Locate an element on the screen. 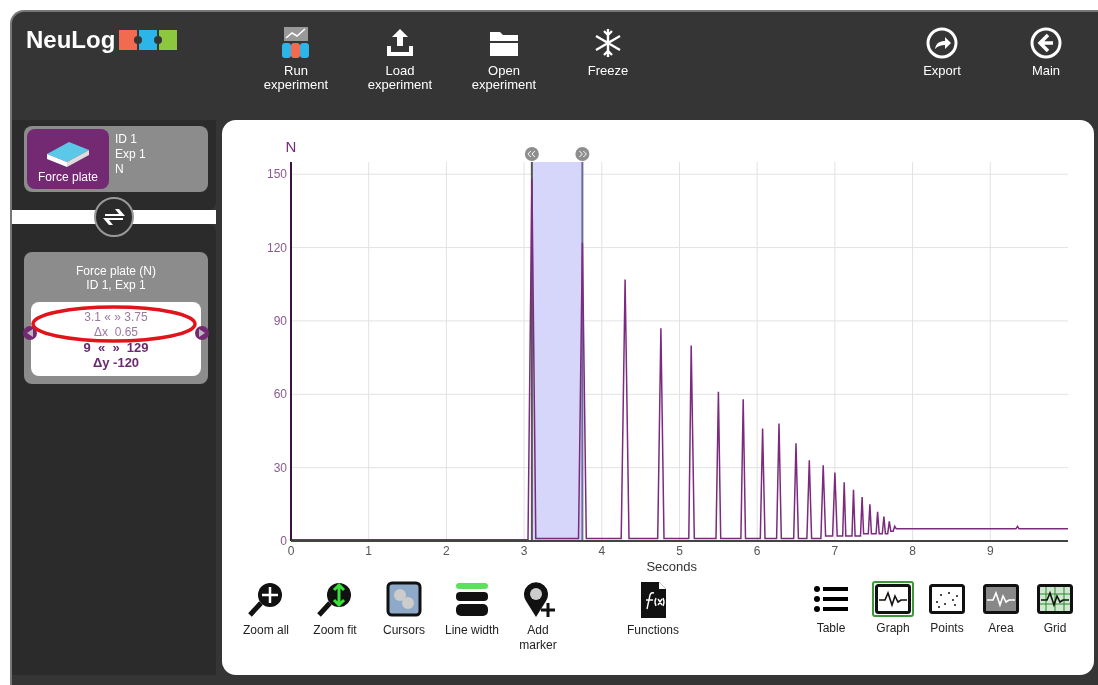 The height and width of the screenshot is (685, 1098). tool-button: Cursors is located at coordinates (404, 609).